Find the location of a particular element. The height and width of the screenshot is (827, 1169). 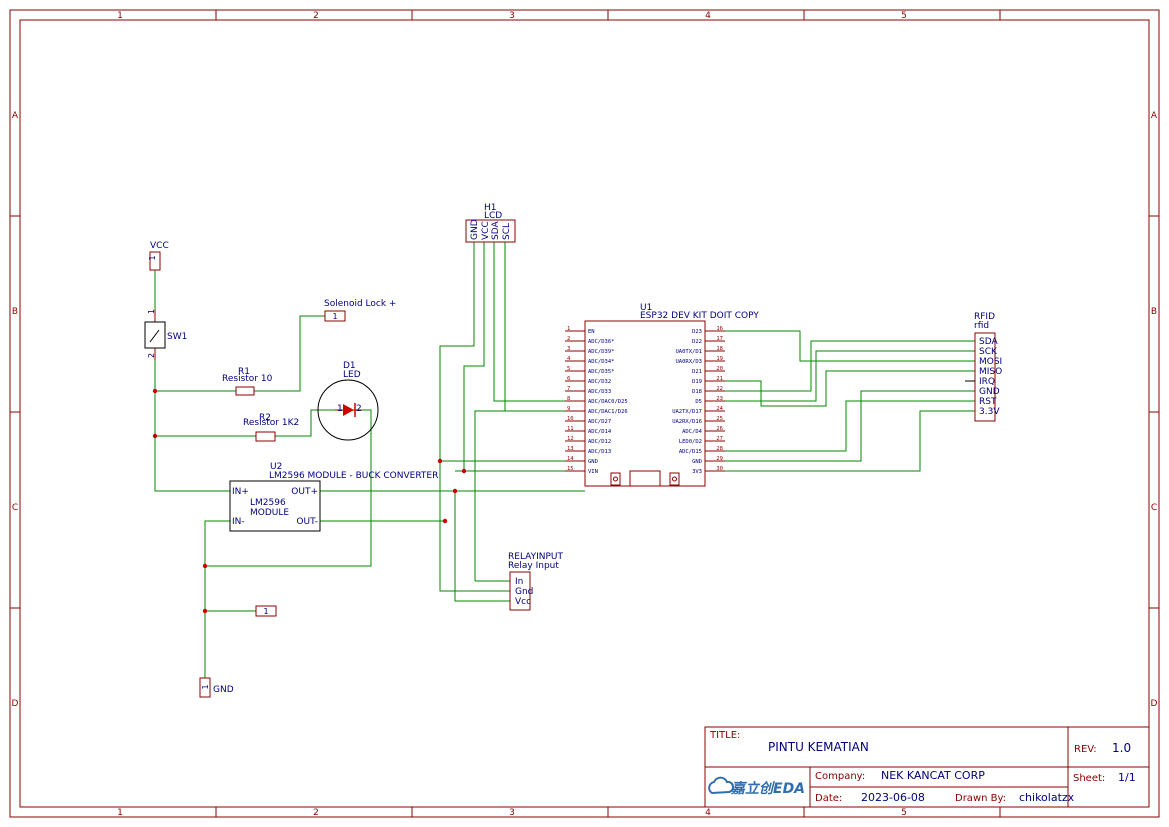

relay-value: Relay Input is located at coordinates (533, 566).